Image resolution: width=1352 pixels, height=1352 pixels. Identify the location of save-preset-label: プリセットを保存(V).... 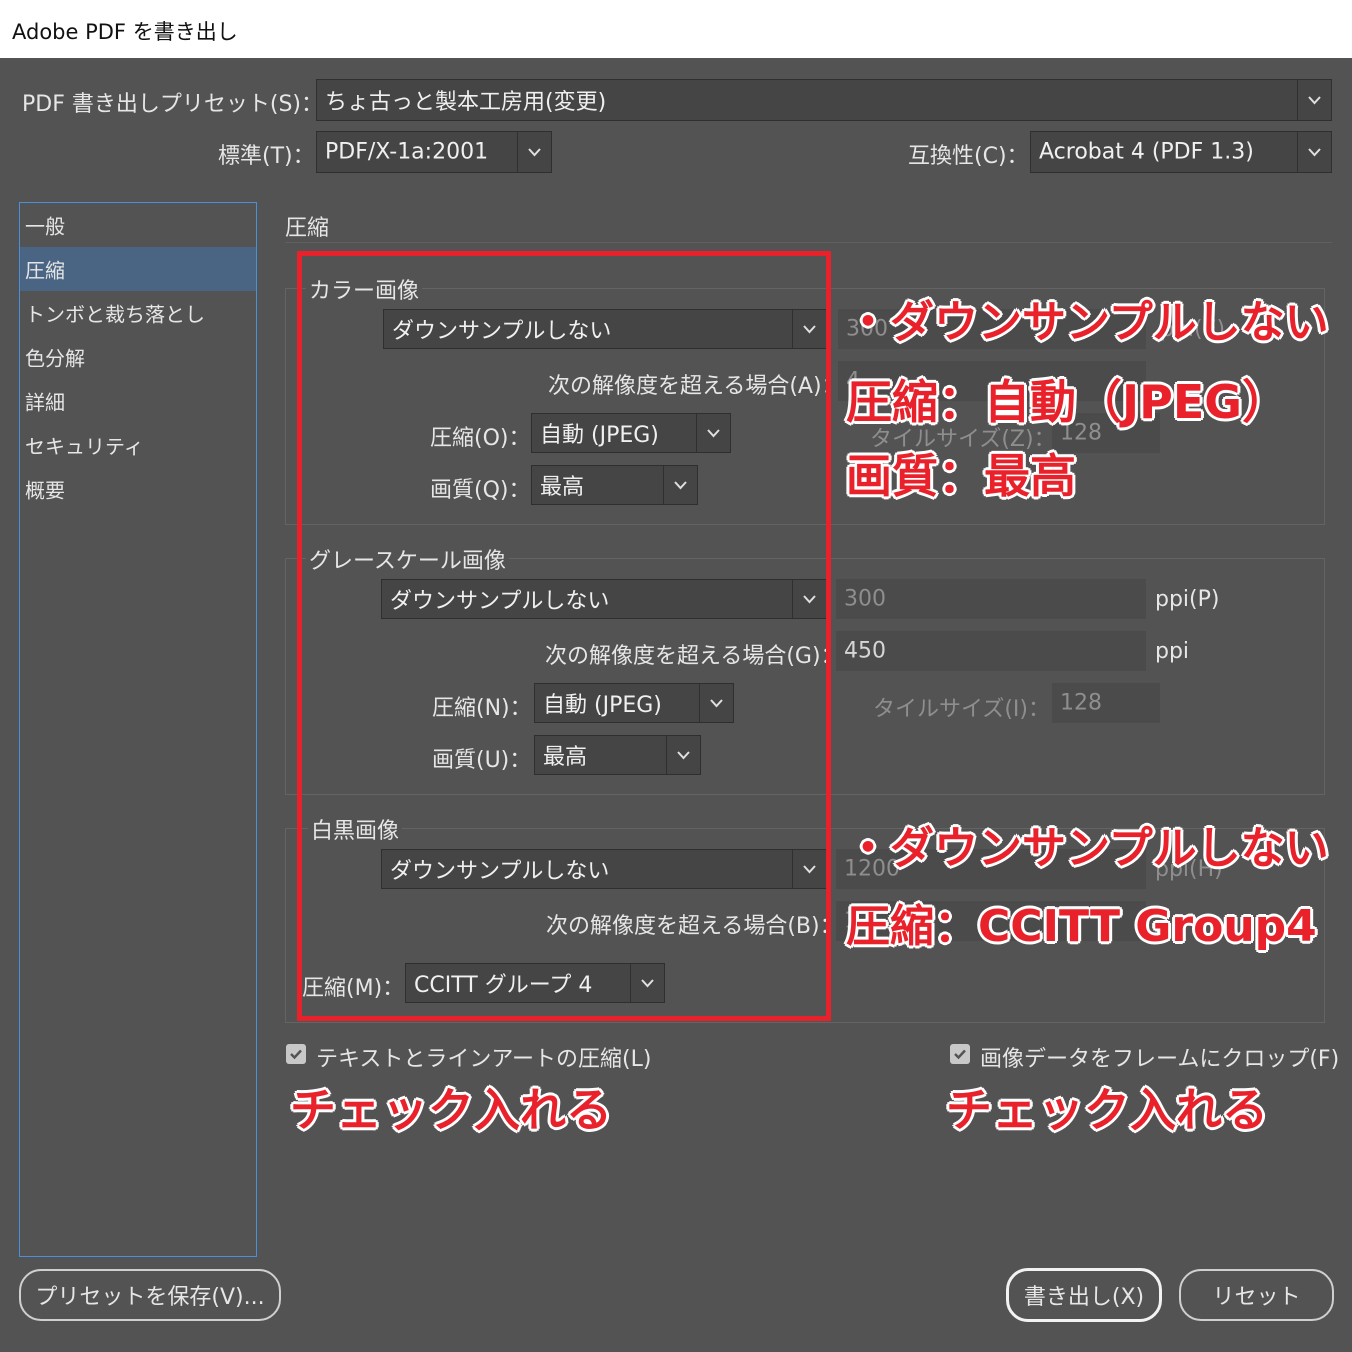
(150, 1297).